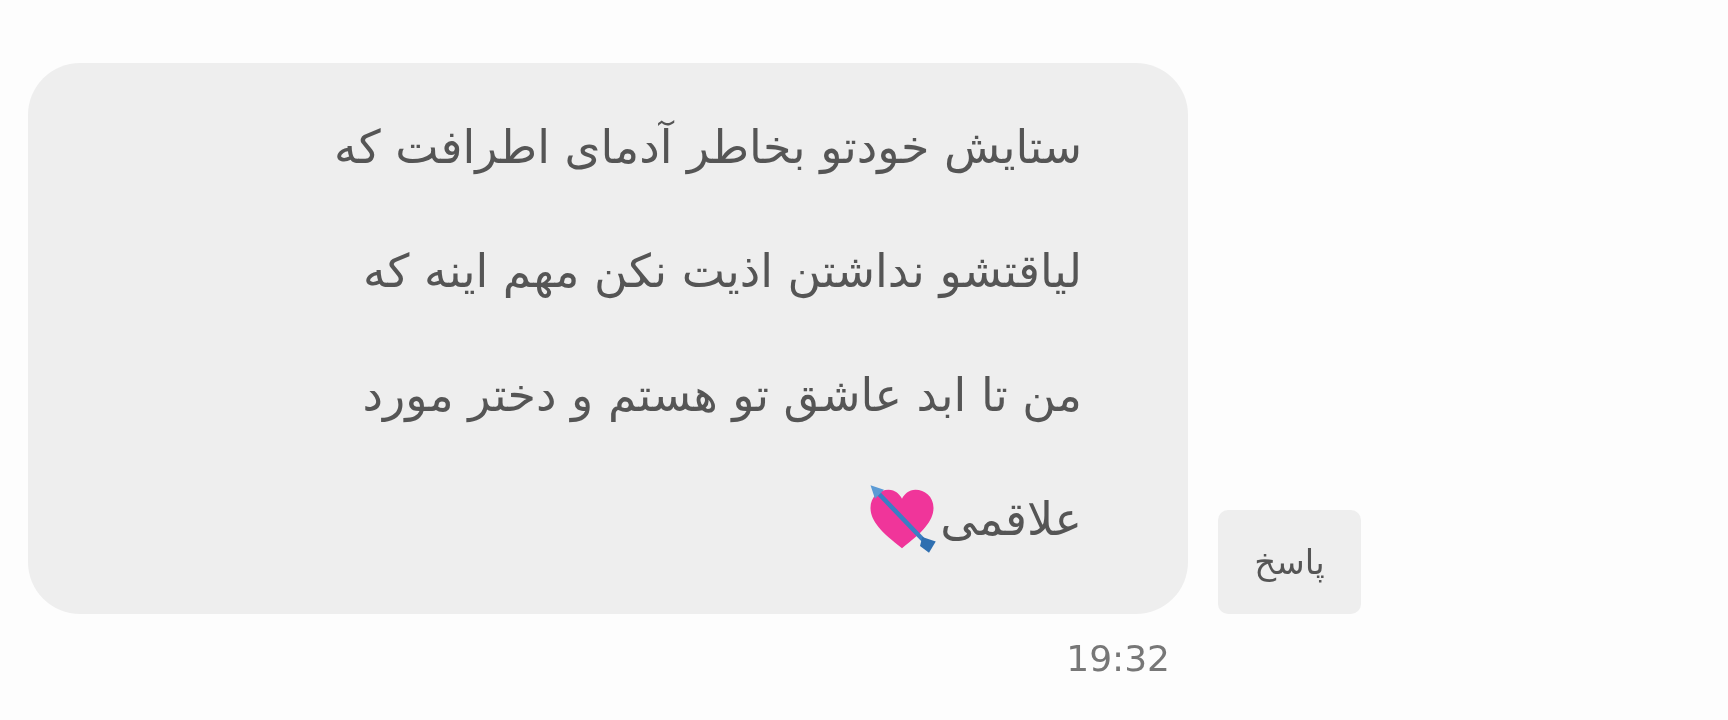 The width and height of the screenshot is (1728, 720). Describe the element at coordinates (1011, 519) in the screenshot. I see `message-line: علاقمی` at that location.